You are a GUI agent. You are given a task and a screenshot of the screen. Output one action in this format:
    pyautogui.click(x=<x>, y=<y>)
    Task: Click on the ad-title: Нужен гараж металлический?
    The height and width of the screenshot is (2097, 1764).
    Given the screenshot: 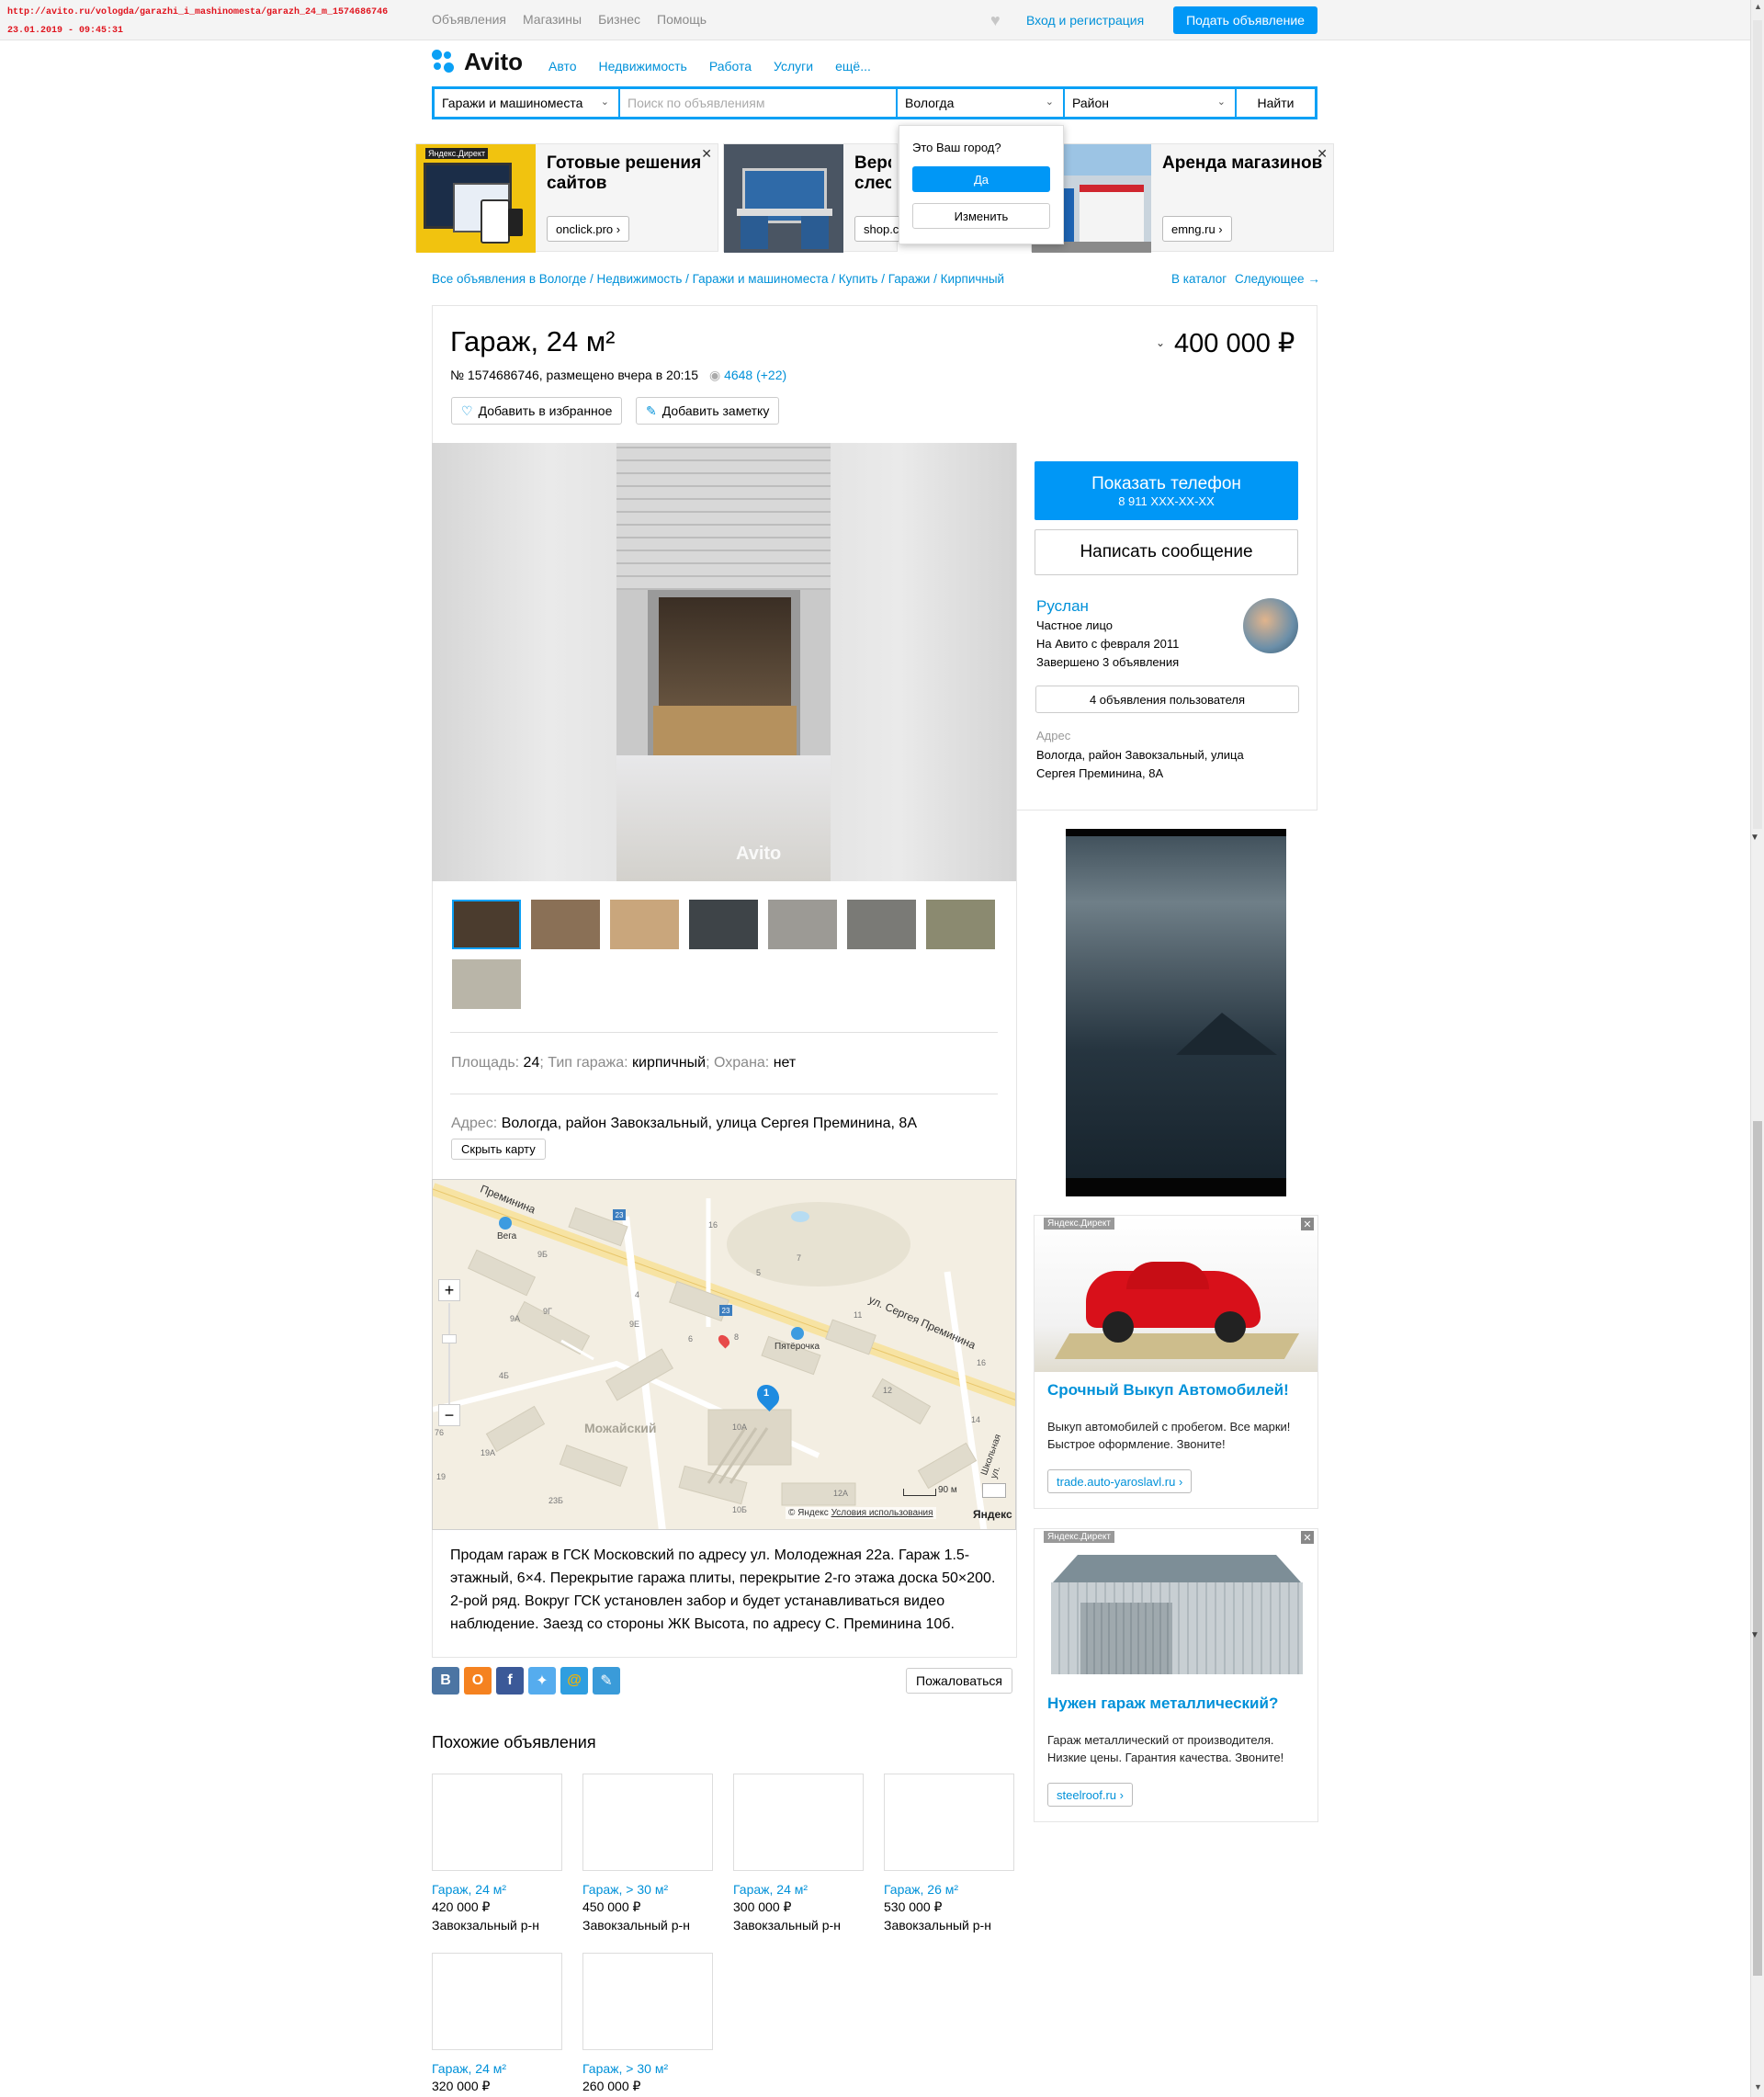 What is the action you would take?
    pyautogui.click(x=1162, y=1704)
    